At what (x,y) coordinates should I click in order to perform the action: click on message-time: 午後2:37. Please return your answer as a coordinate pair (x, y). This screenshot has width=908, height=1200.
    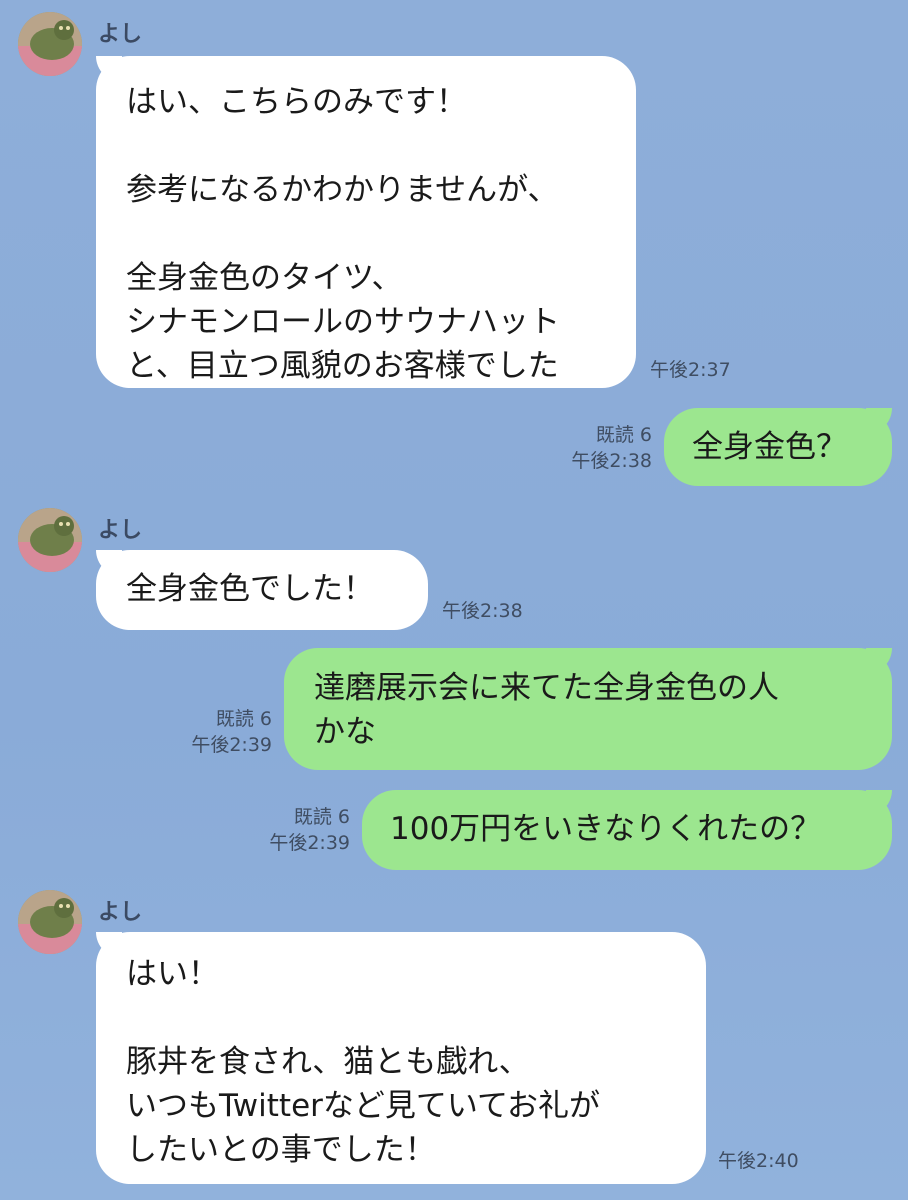
    Looking at the image, I should click on (690, 370).